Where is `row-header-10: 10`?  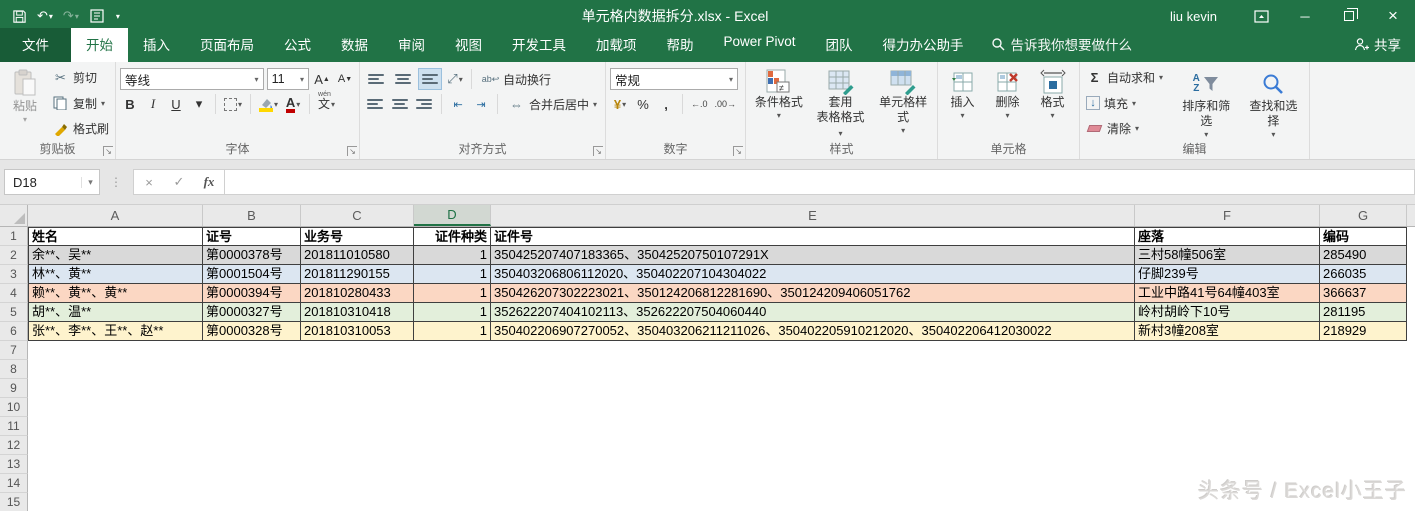 row-header-10: 10 is located at coordinates (14, 407).